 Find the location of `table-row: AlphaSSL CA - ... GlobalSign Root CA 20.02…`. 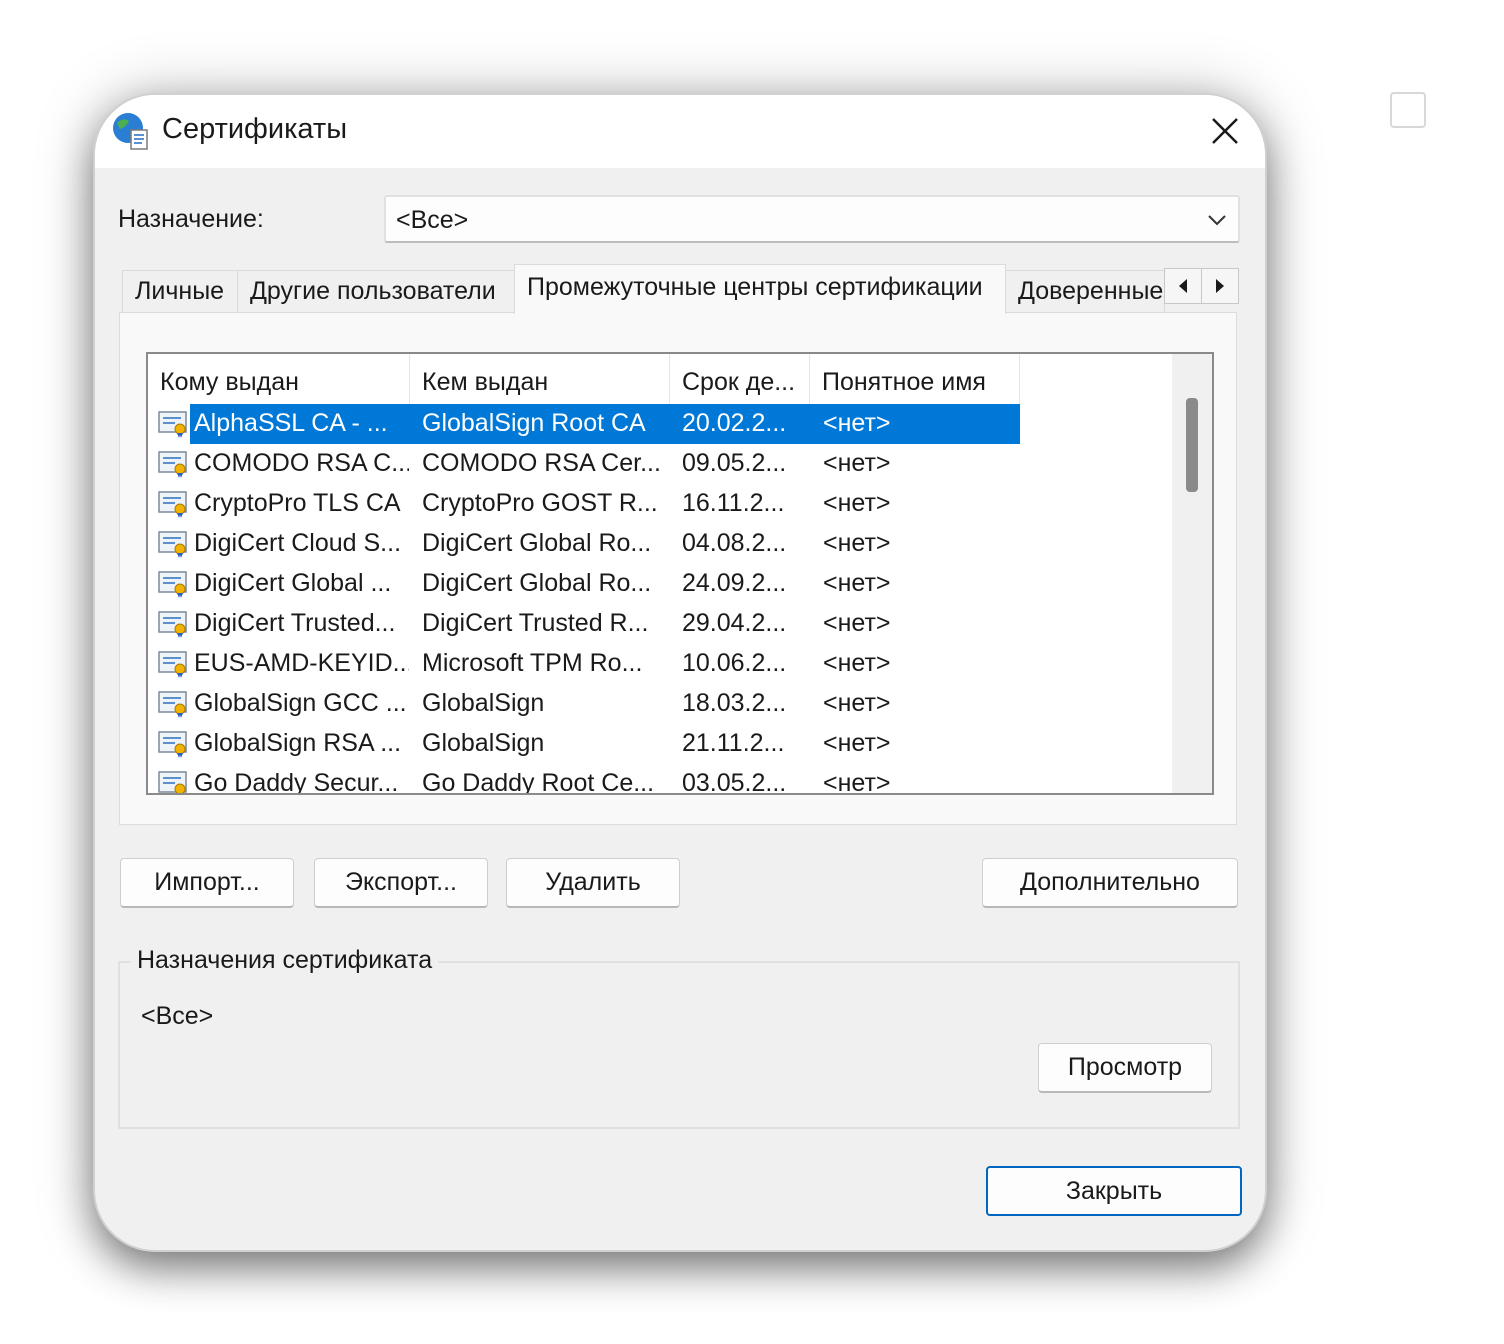

table-row: AlphaSSL CA - ... GlobalSign Root CA 20.02… is located at coordinates (658, 424).